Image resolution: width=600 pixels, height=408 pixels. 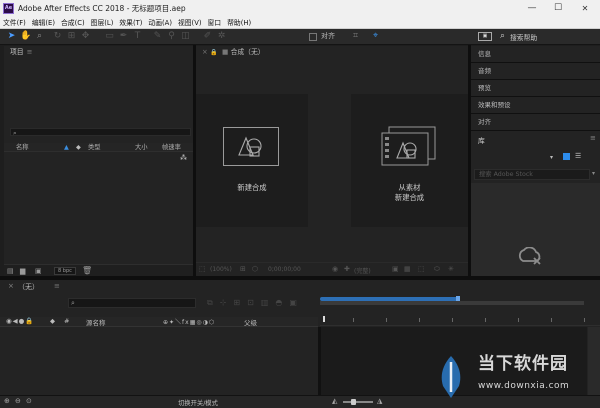 I want to click on rectangle-tool-icon: ▭, so click(x=109, y=36).